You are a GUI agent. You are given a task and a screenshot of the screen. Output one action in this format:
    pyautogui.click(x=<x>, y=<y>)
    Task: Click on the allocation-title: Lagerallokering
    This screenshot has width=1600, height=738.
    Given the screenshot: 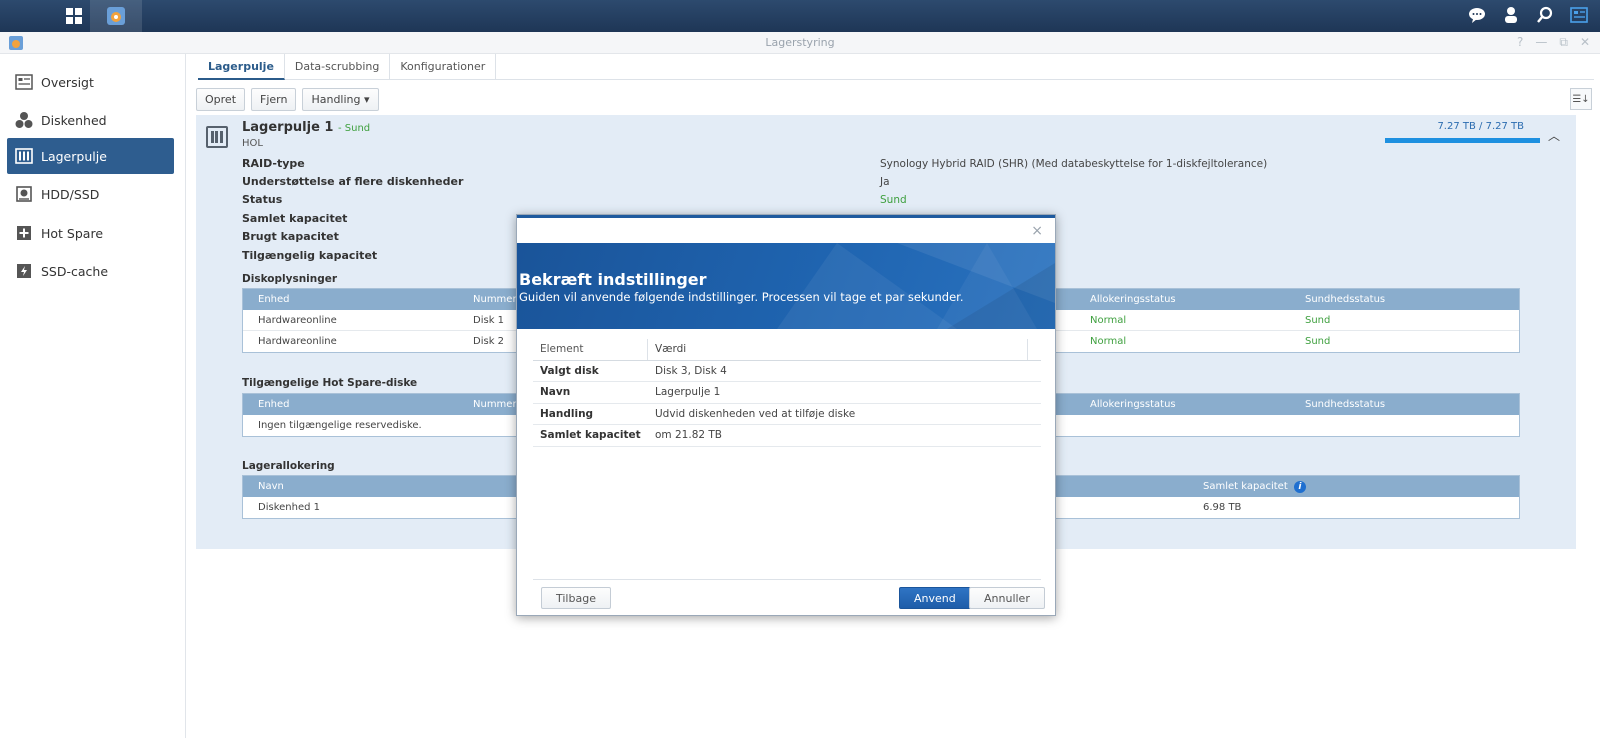 What is the action you would take?
    pyautogui.click(x=288, y=466)
    